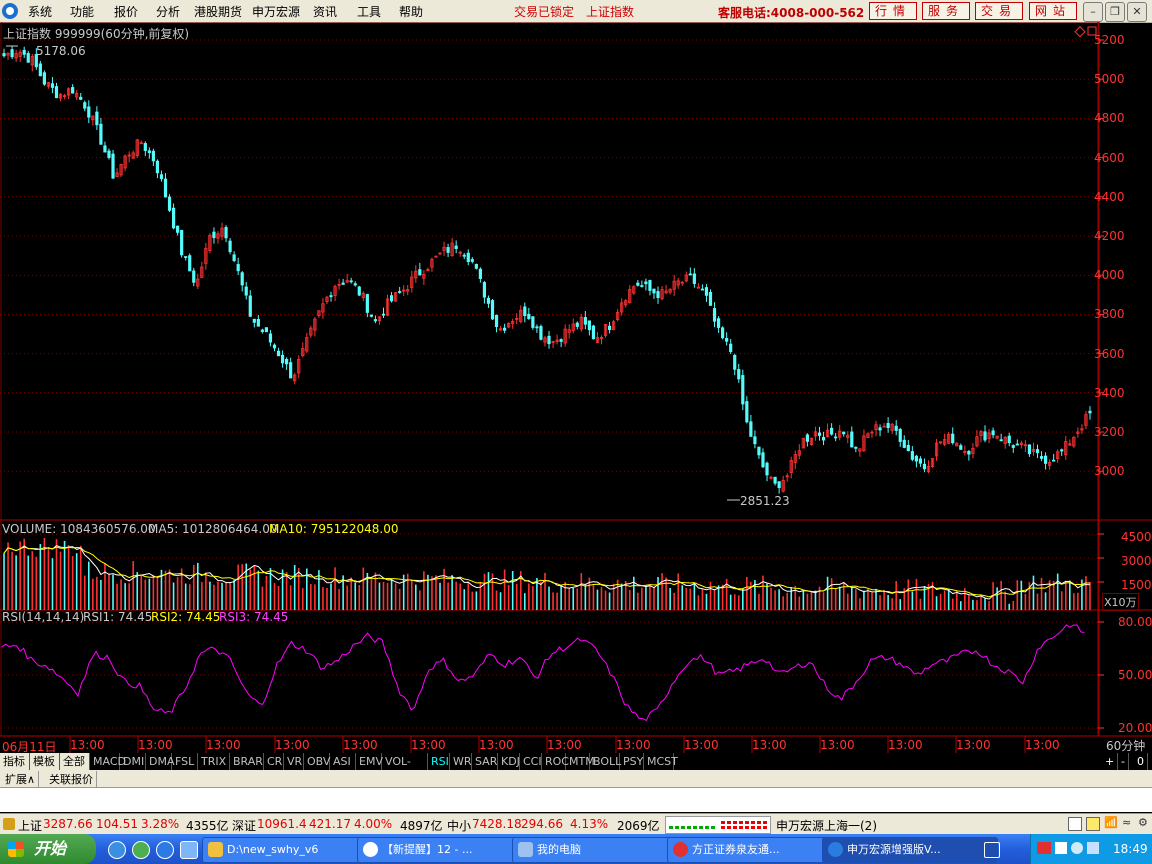 This screenshot has width=1152, height=864. Describe the element at coordinates (633, 745) in the screenshot. I see `time-axis-label: 13:00` at that location.